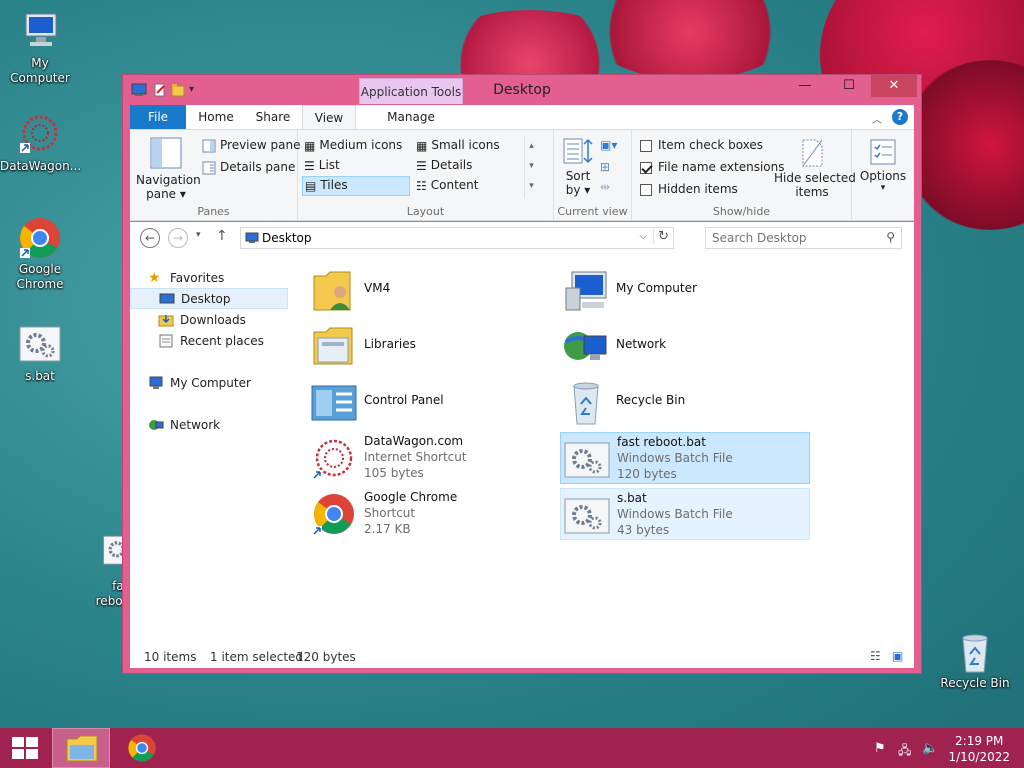 This screenshot has height=768, width=1024. What do you see at coordinates (322, 165) in the screenshot?
I see `layout-list: ☰ List` at bounding box center [322, 165].